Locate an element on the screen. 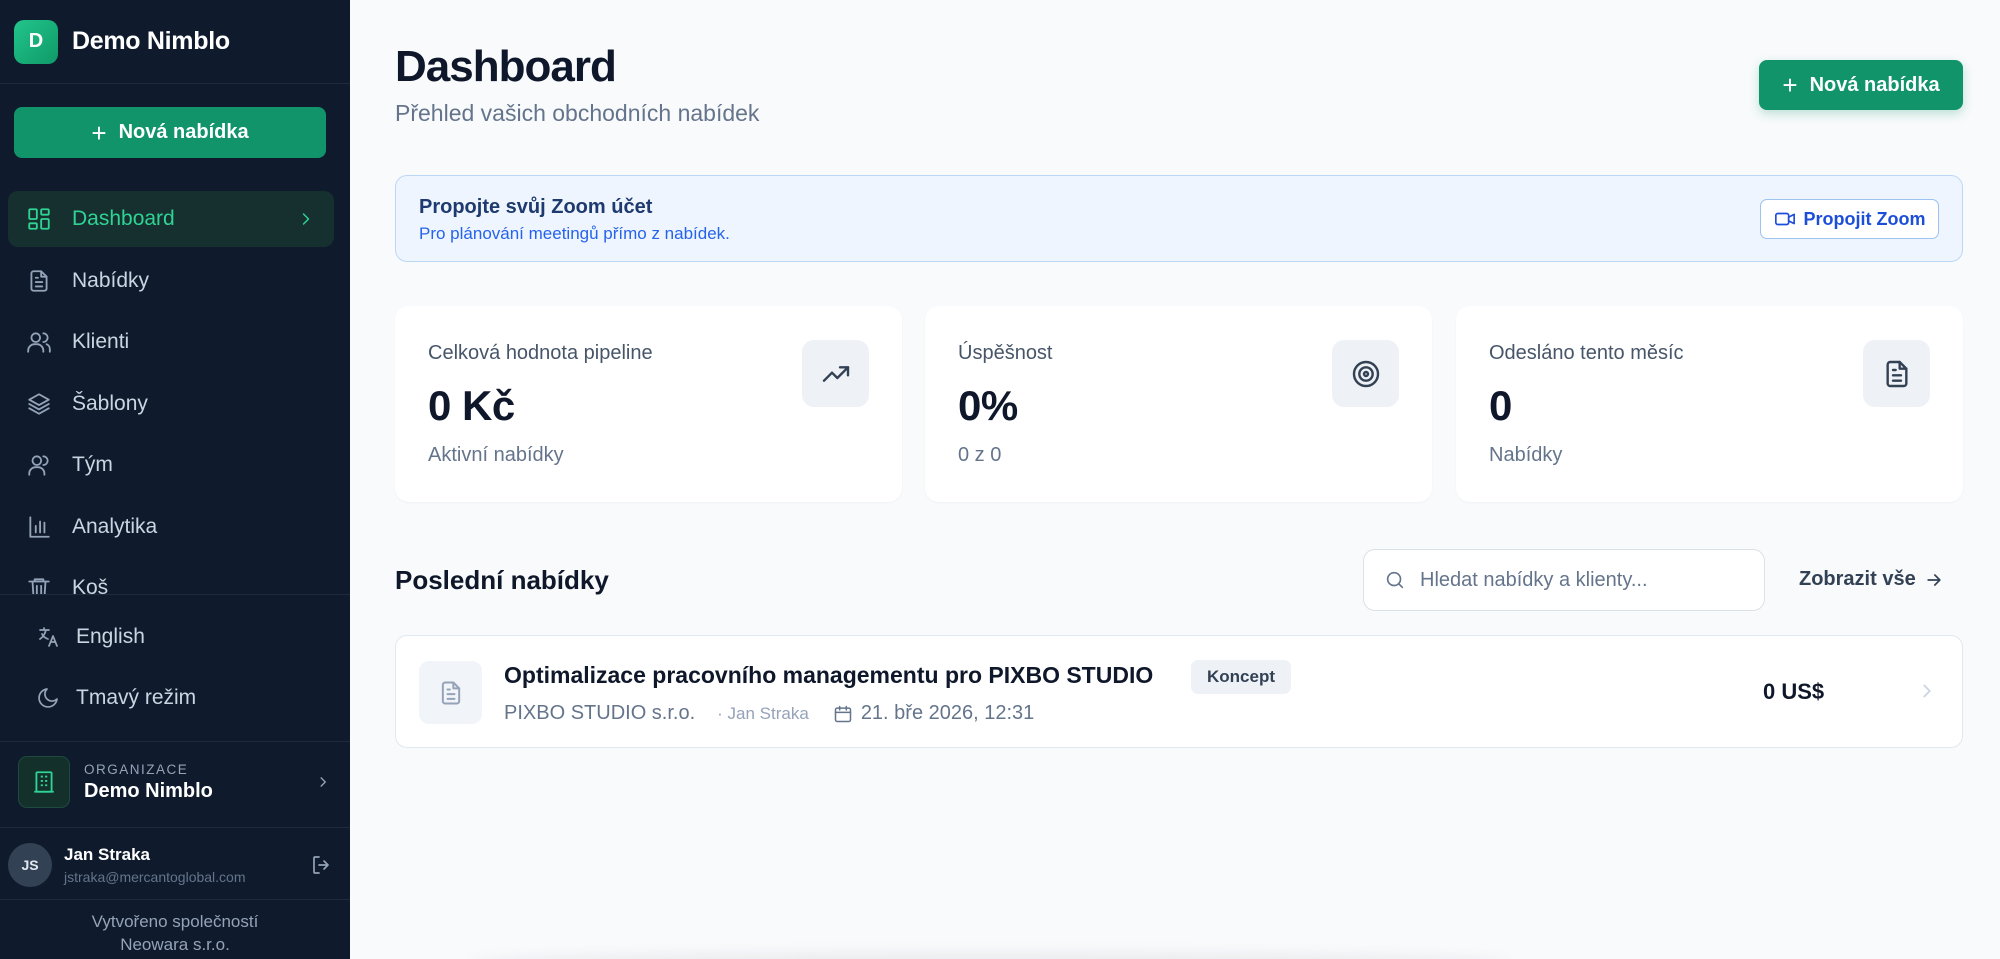  connect-zoom-label: Propojit Zoom is located at coordinates (1864, 218).